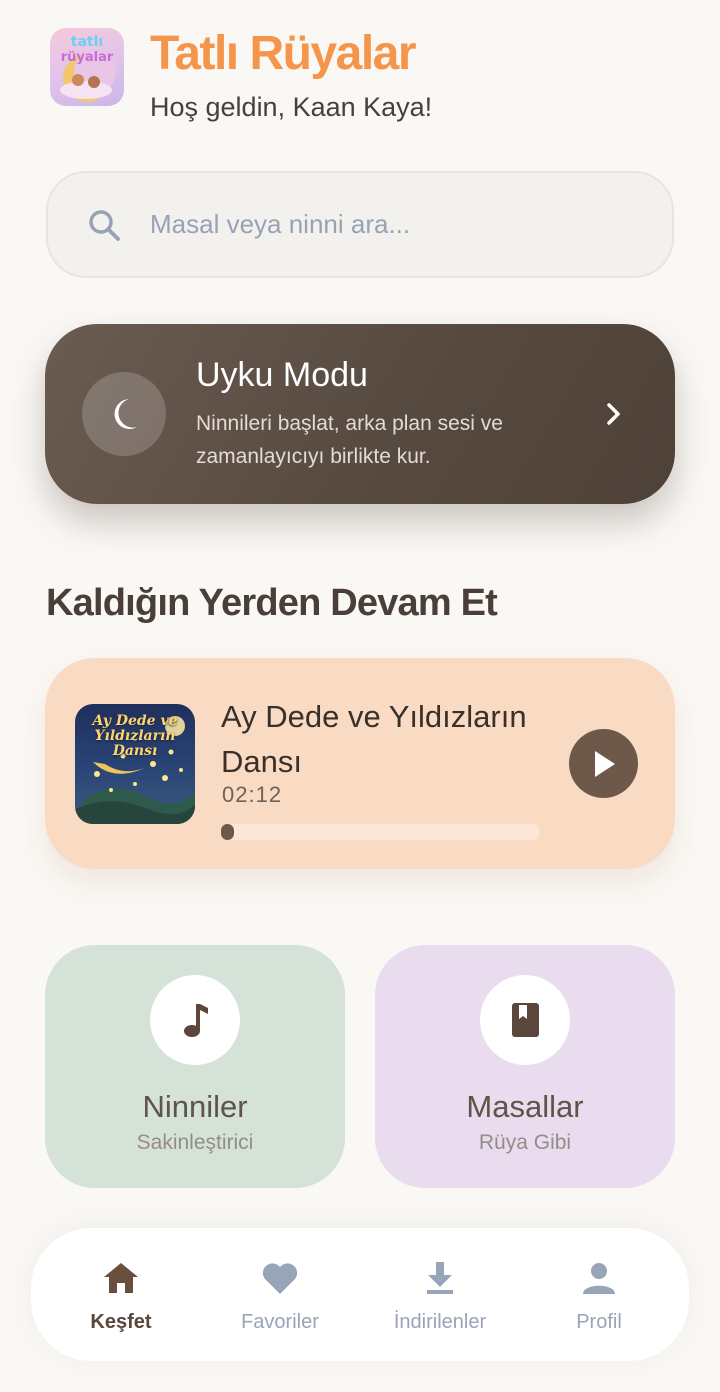 This screenshot has height=1392, width=720. What do you see at coordinates (283, 53) in the screenshot?
I see `app-title: Tatlı Rüyalar` at bounding box center [283, 53].